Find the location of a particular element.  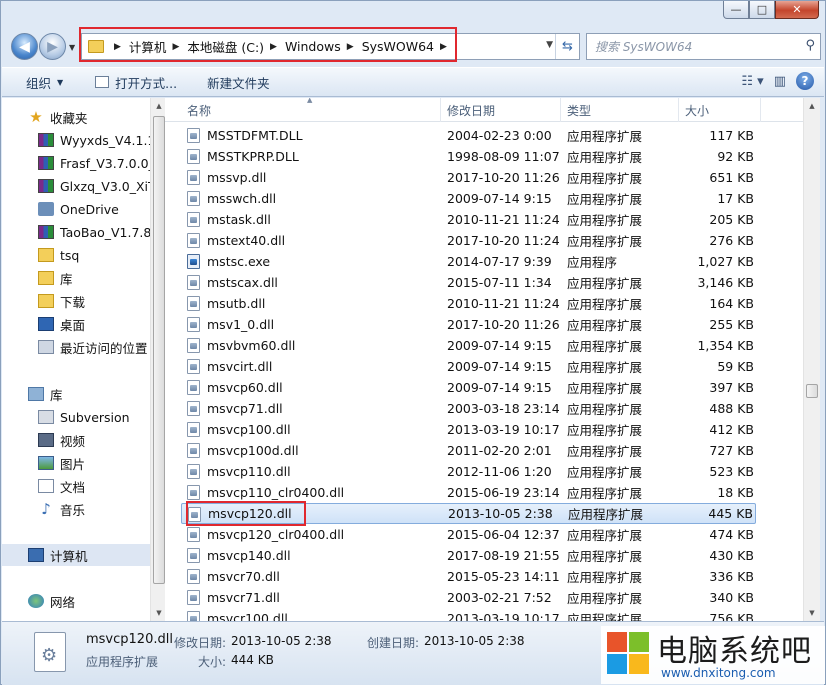

file-row: msvcr71.dll 2003-02-21 7:52 应用程序扩展 340 KB is located at coordinates (468, 597).